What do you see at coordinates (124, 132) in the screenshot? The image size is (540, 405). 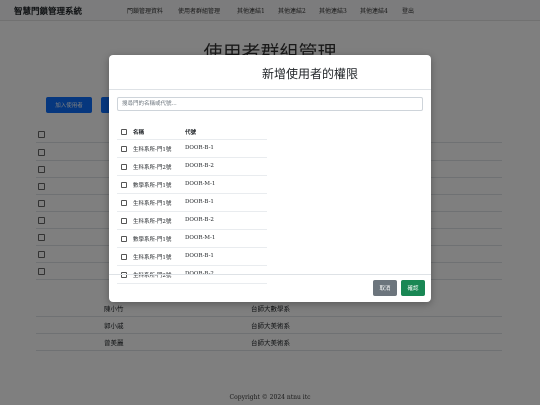 I see `select-all-checkbox` at bounding box center [124, 132].